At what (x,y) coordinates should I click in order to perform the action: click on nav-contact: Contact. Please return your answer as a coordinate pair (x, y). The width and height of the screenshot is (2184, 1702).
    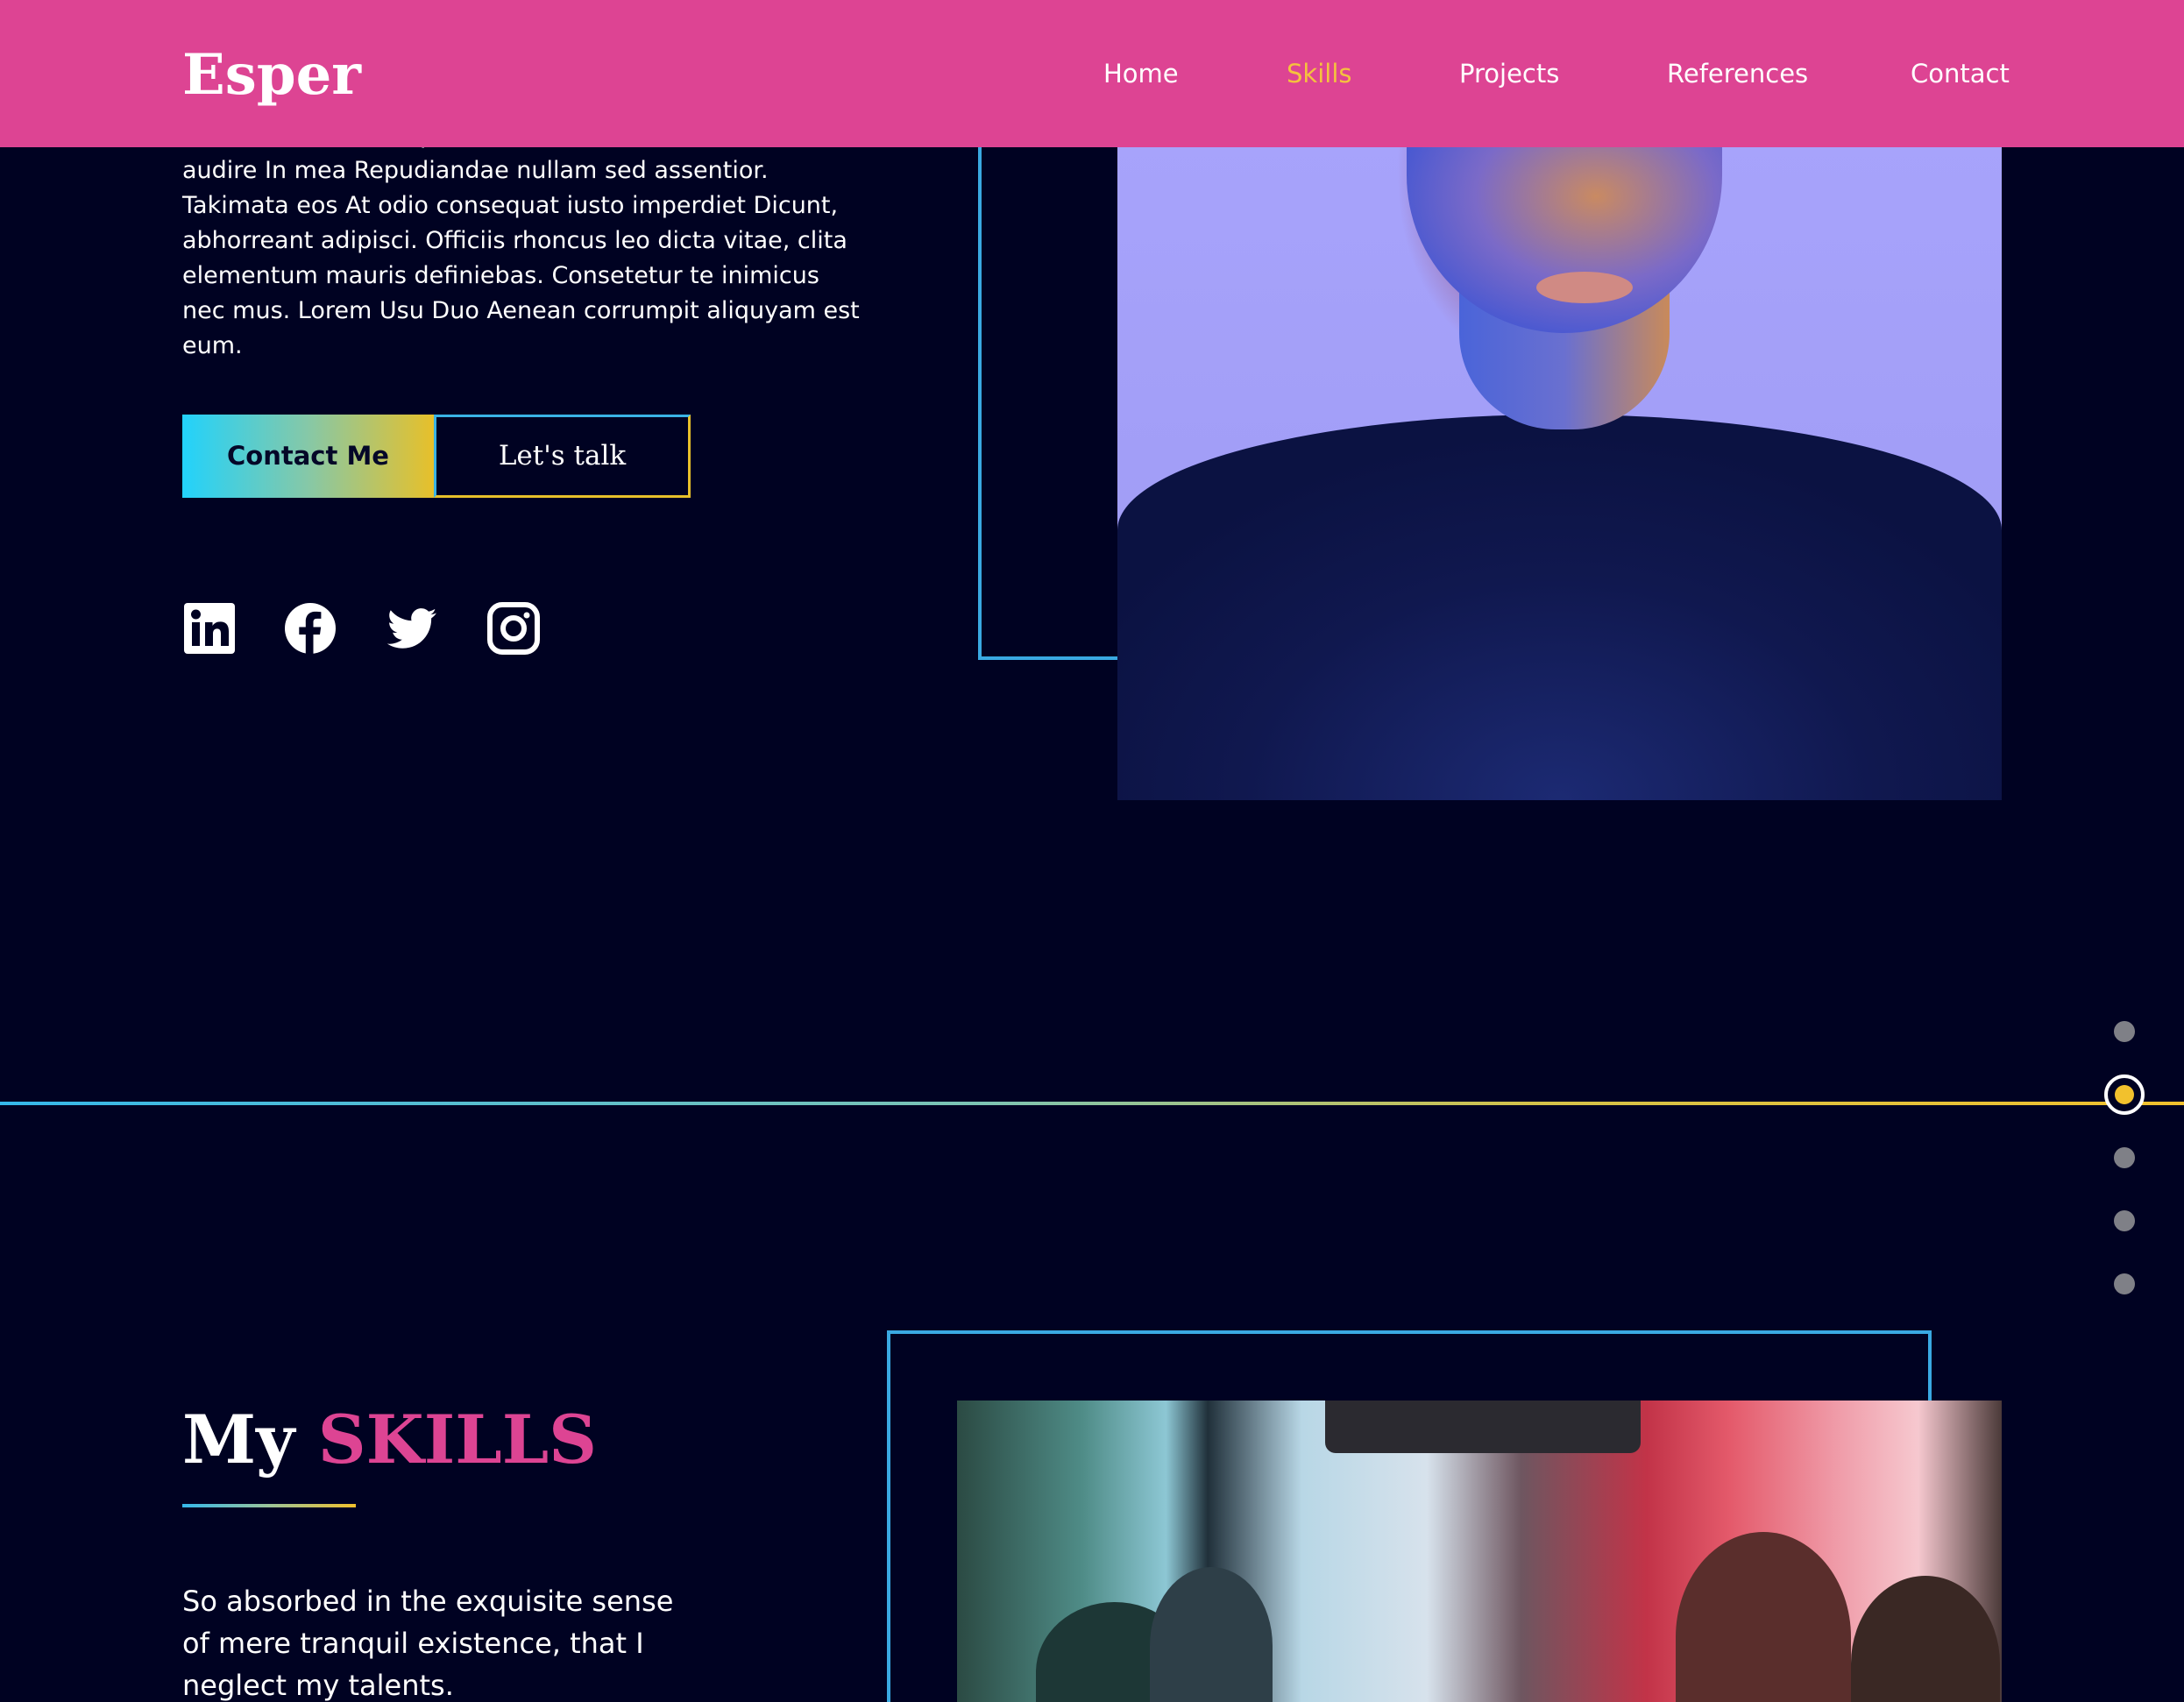
    Looking at the image, I should click on (1960, 73).